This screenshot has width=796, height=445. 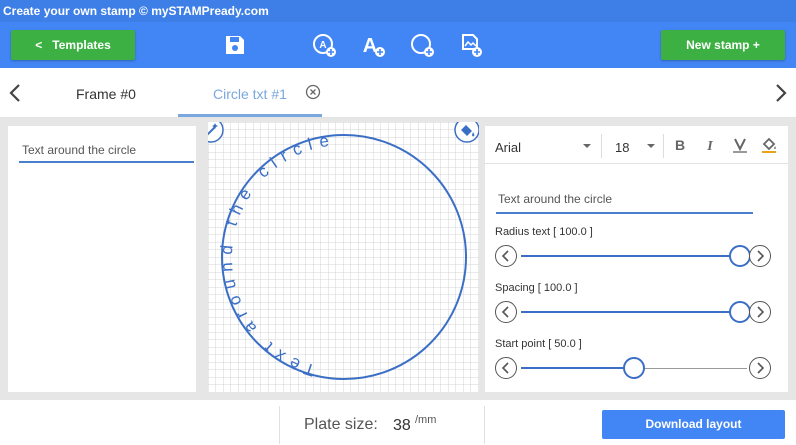 I want to click on tab-frame-0: Frame #0, so click(x=106, y=94).